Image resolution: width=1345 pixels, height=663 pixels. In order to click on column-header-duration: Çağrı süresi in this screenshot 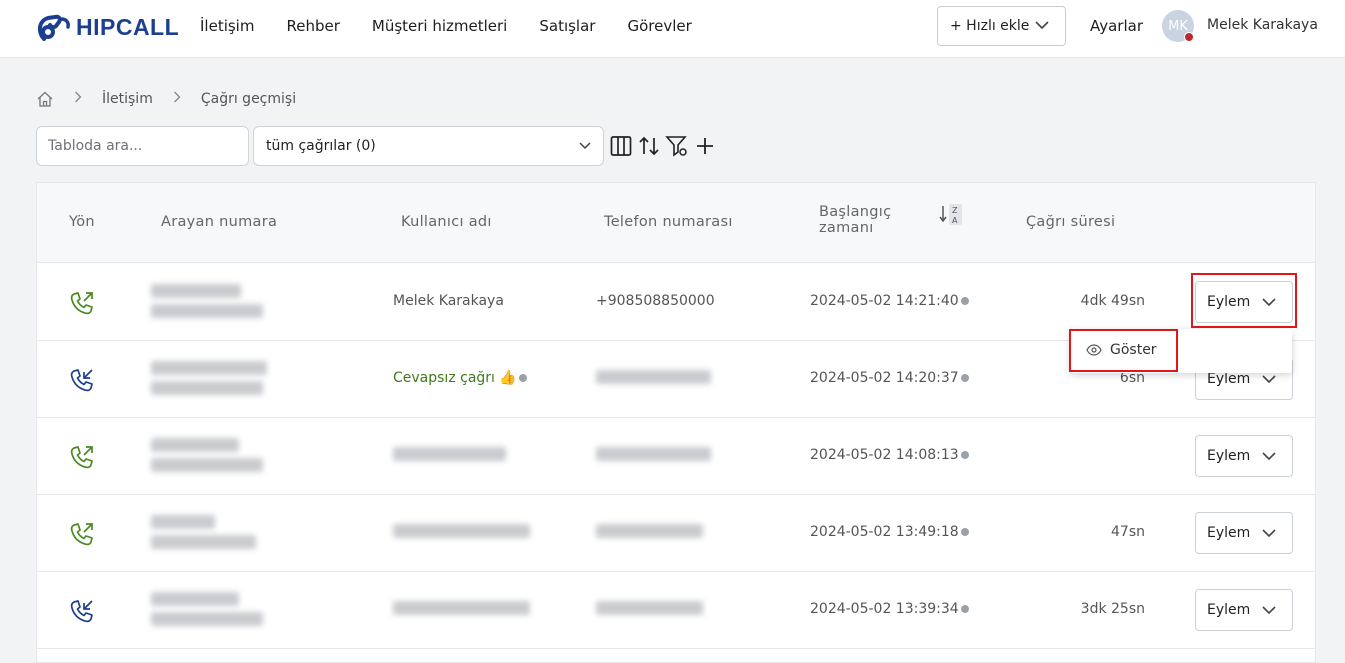, I will do `click(1071, 222)`.